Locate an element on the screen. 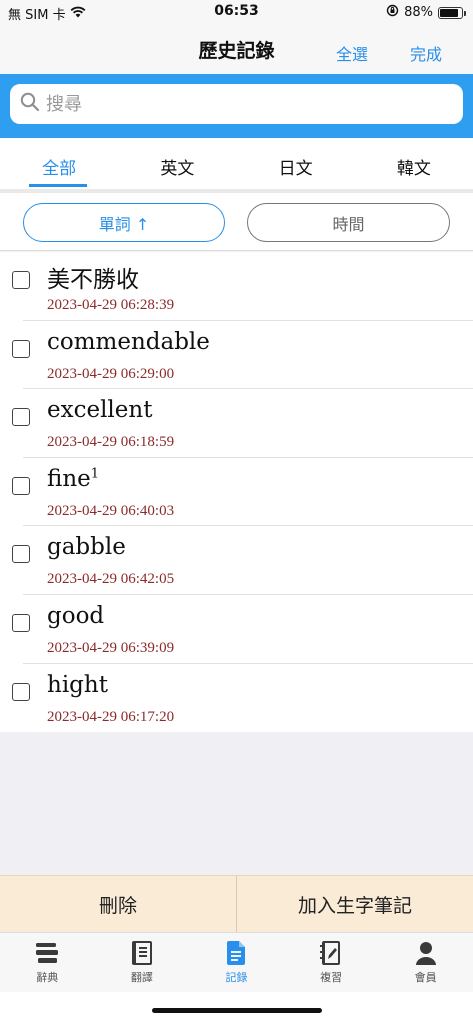 The height and width of the screenshot is (1024, 473). tabbar-item-translate: 翻譯 is located at coordinates (142, 962).